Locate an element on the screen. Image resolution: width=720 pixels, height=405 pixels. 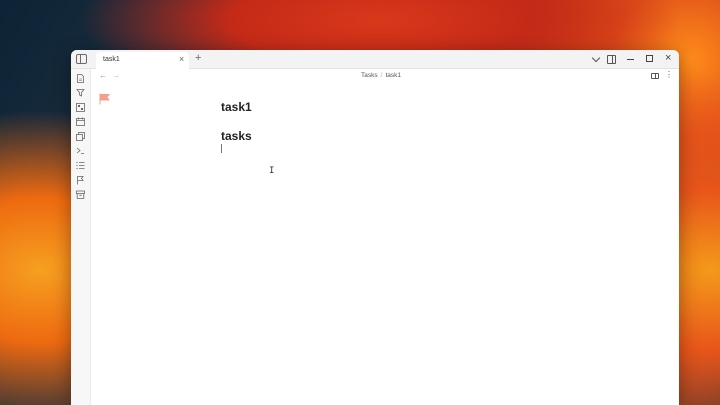
forward-arrow-icon: → is located at coordinates (116, 75).